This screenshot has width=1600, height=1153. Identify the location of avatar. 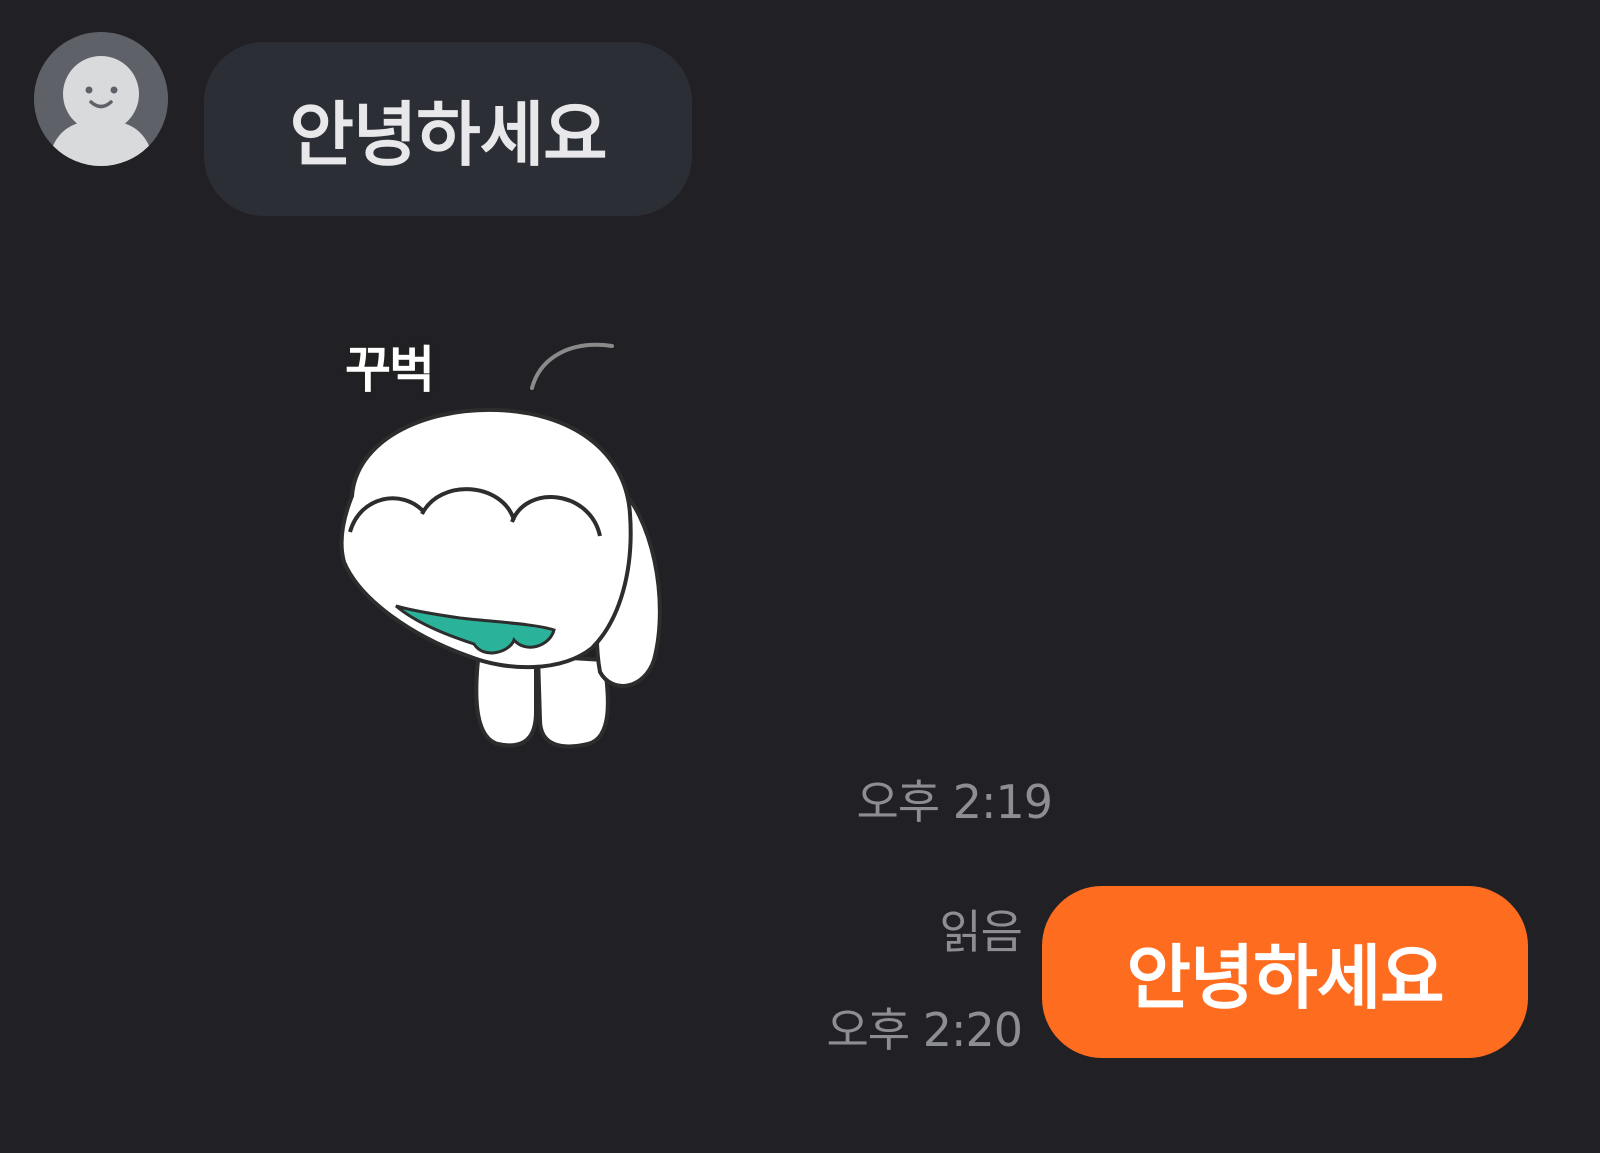
(101, 99).